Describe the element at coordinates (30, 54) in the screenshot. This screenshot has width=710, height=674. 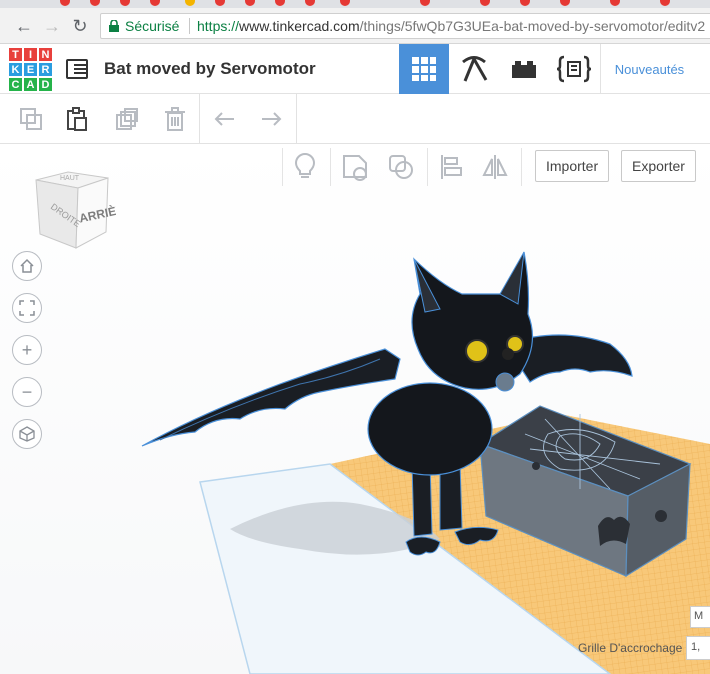
I see `logo-letter: I` at that location.